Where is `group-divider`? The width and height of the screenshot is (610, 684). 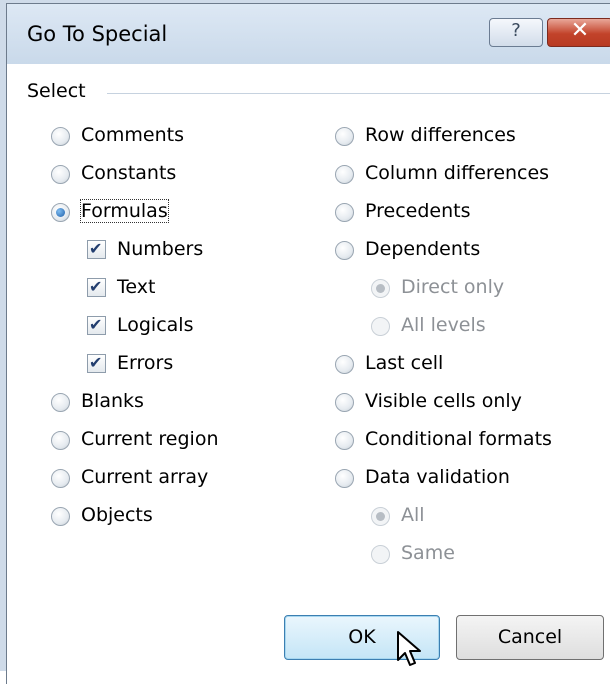
group-divider is located at coordinates (358, 93).